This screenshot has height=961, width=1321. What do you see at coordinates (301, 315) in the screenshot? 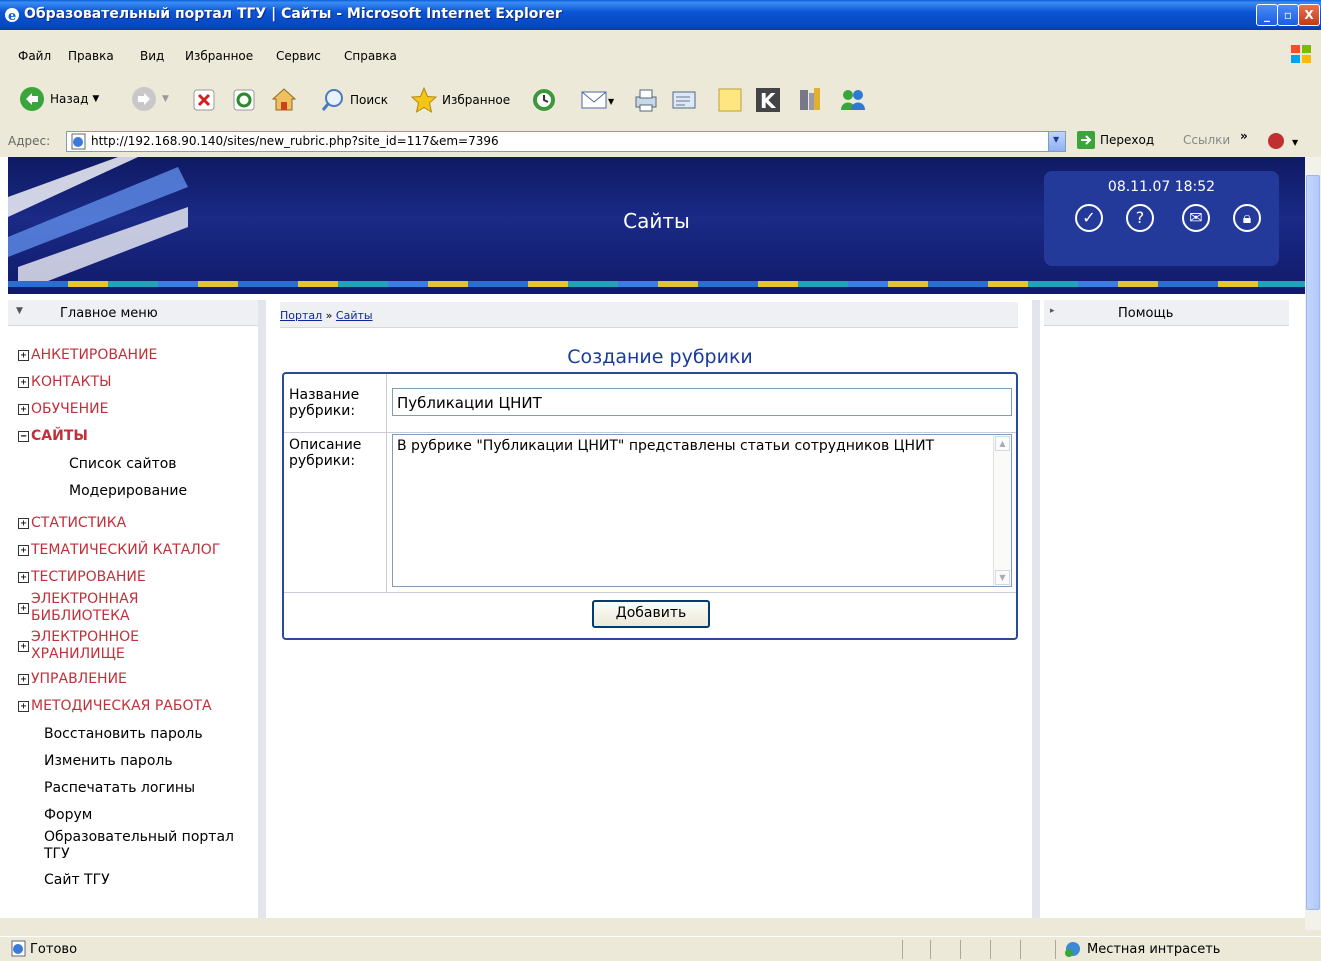
I see `breadcrumb-portal-link: Портал` at bounding box center [301, 315].